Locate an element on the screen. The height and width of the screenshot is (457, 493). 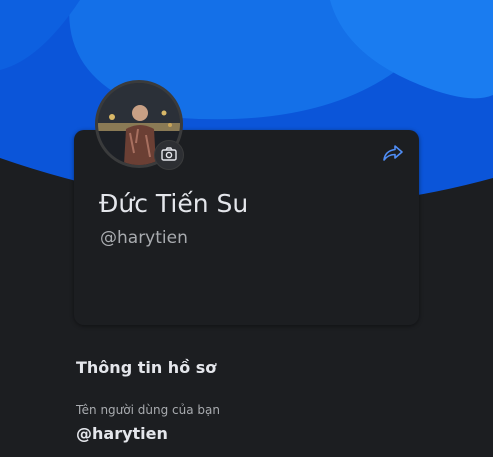
username-value: @harytien is located at coordinates (122, 433).